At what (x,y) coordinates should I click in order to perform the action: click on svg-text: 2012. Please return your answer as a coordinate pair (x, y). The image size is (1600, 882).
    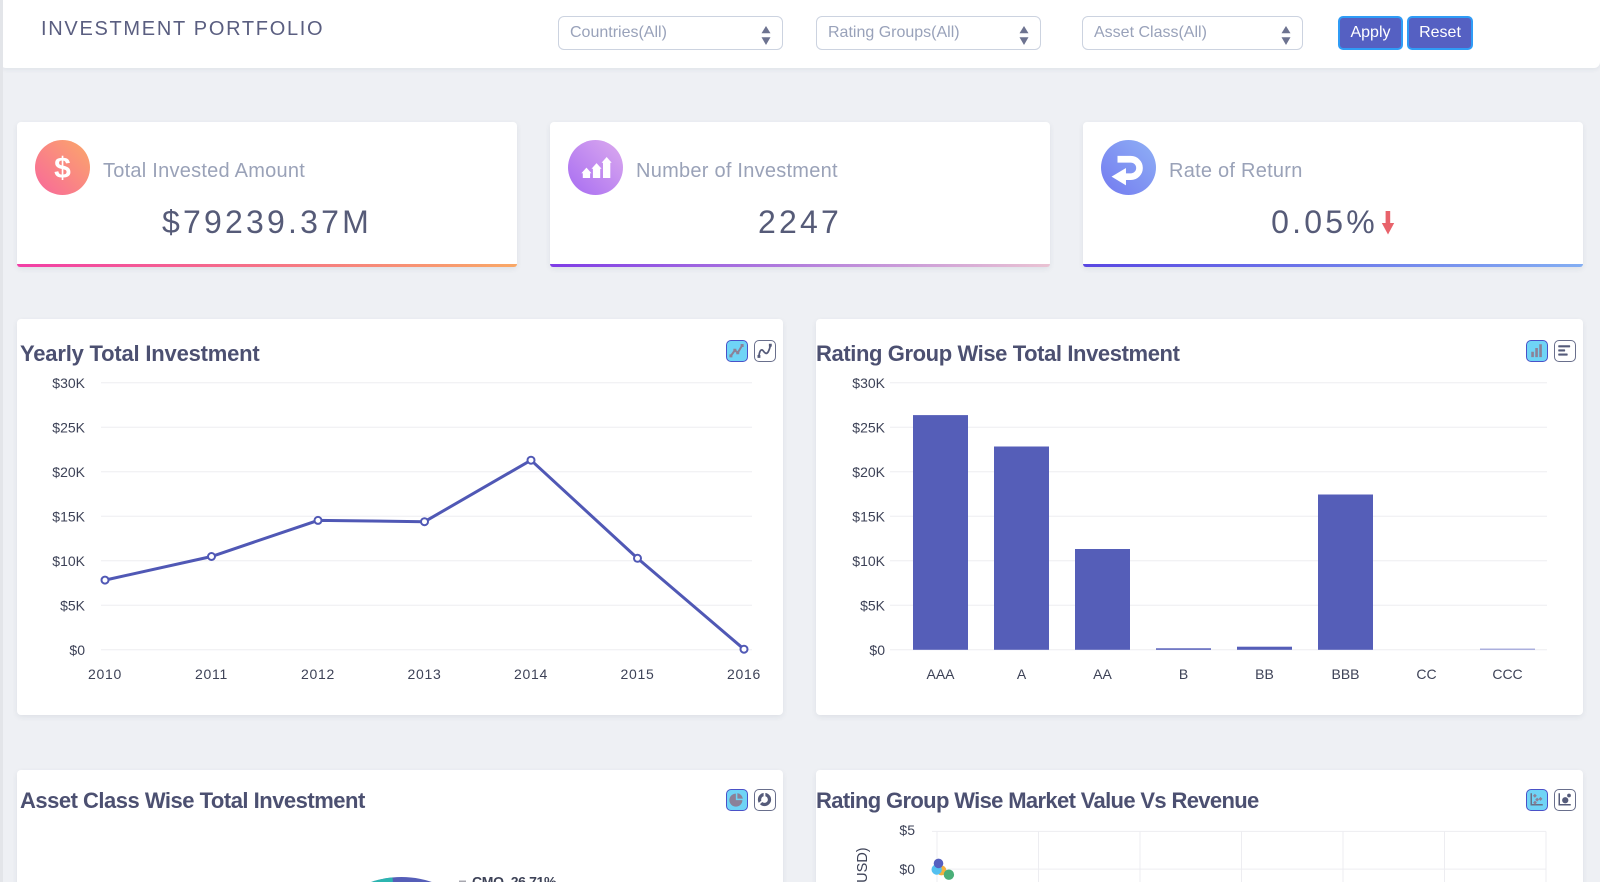
    Looking at the image, I should click on (318, 674).